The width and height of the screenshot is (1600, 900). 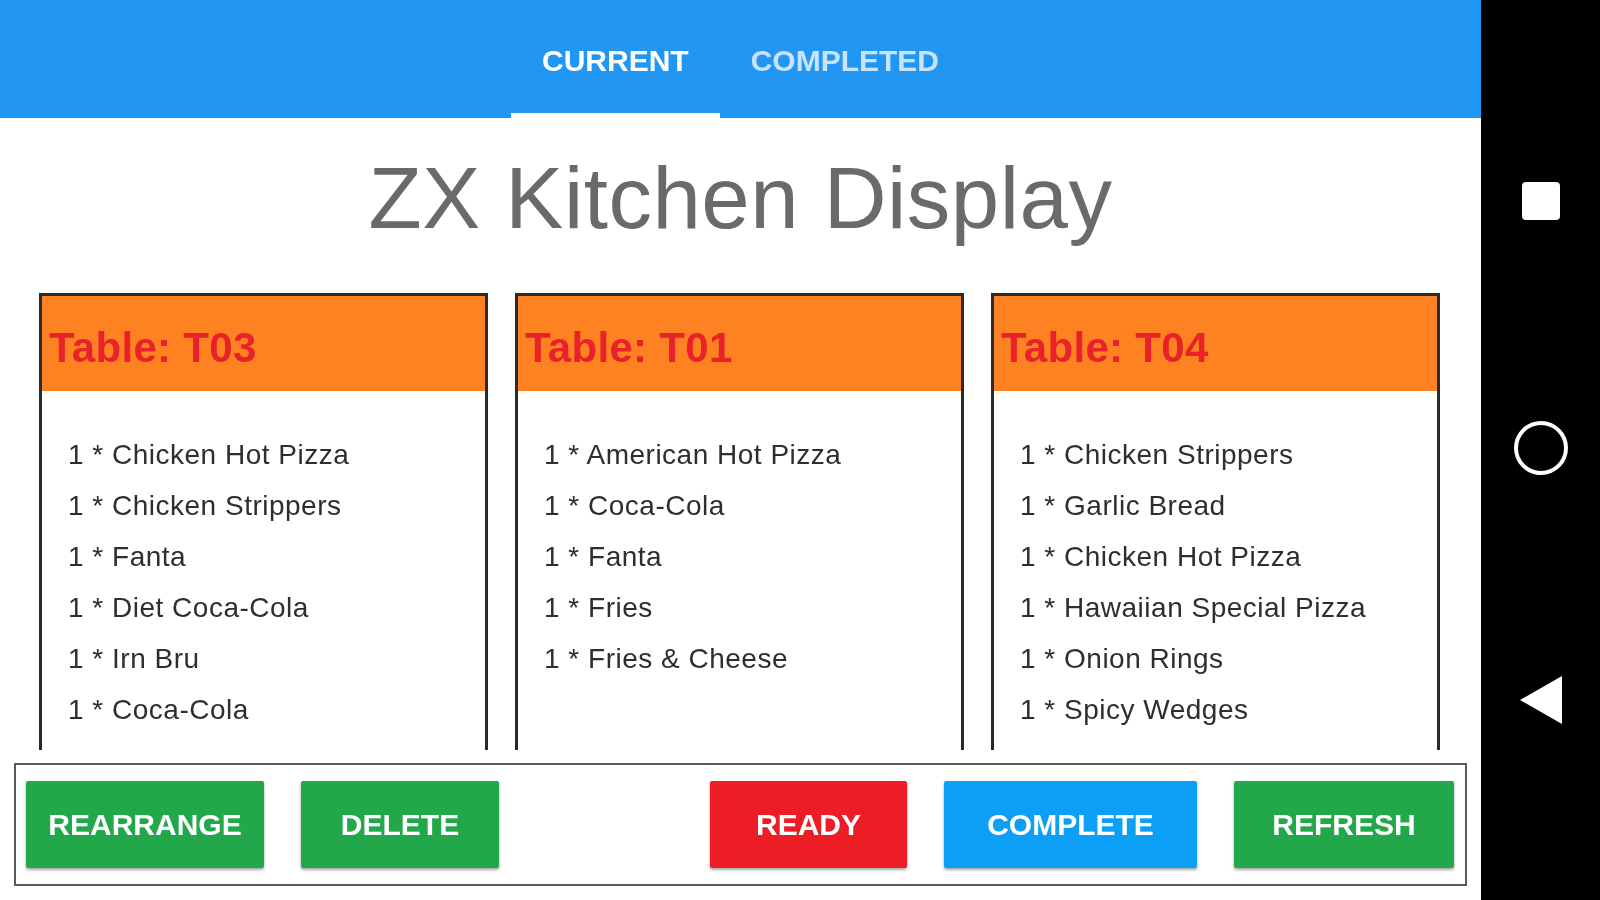 I want to click on action-button: READY, so click(x=808, y=824).